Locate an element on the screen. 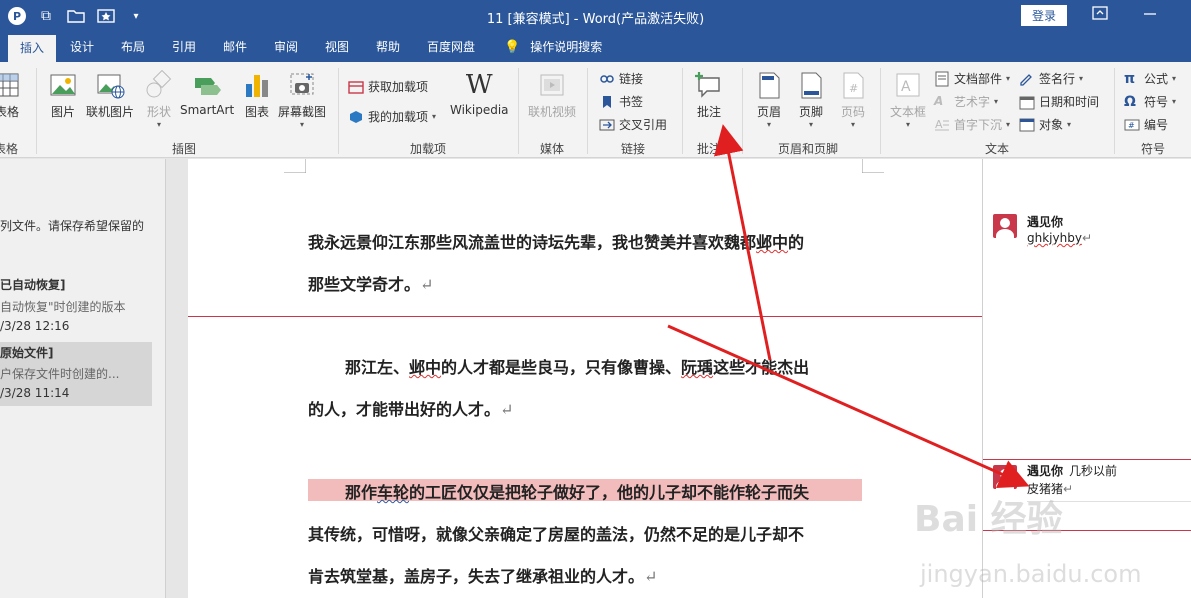  textbox-icon: A is located at coordinates (908, 85).